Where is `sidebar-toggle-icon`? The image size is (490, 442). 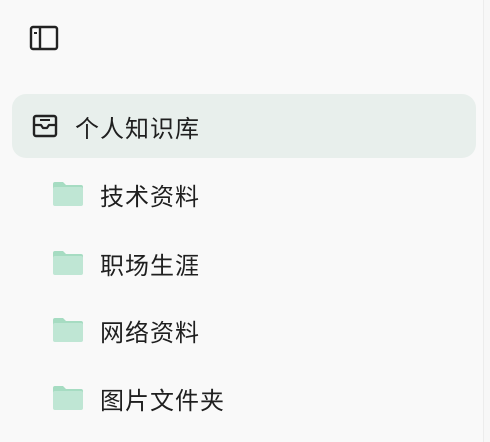
sidebar-toggle-icon is located at coordinates (44, 38).